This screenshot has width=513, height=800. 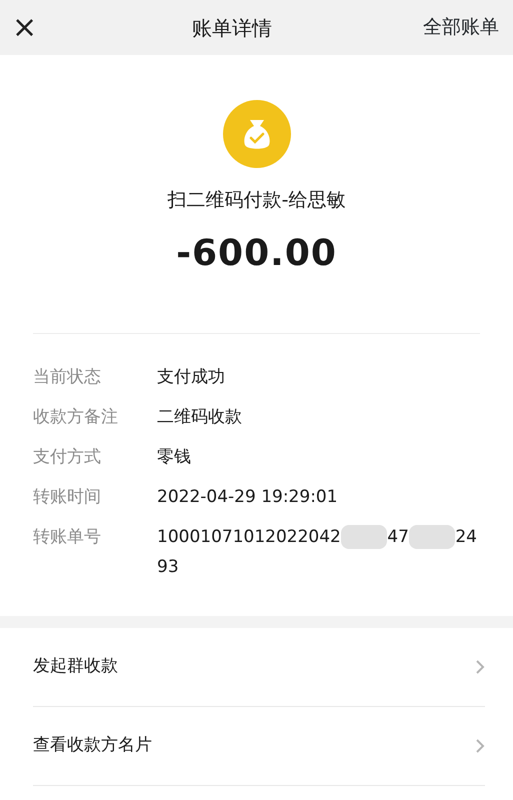 I want to click on amount: -600.00, so click(x=256, y=254).